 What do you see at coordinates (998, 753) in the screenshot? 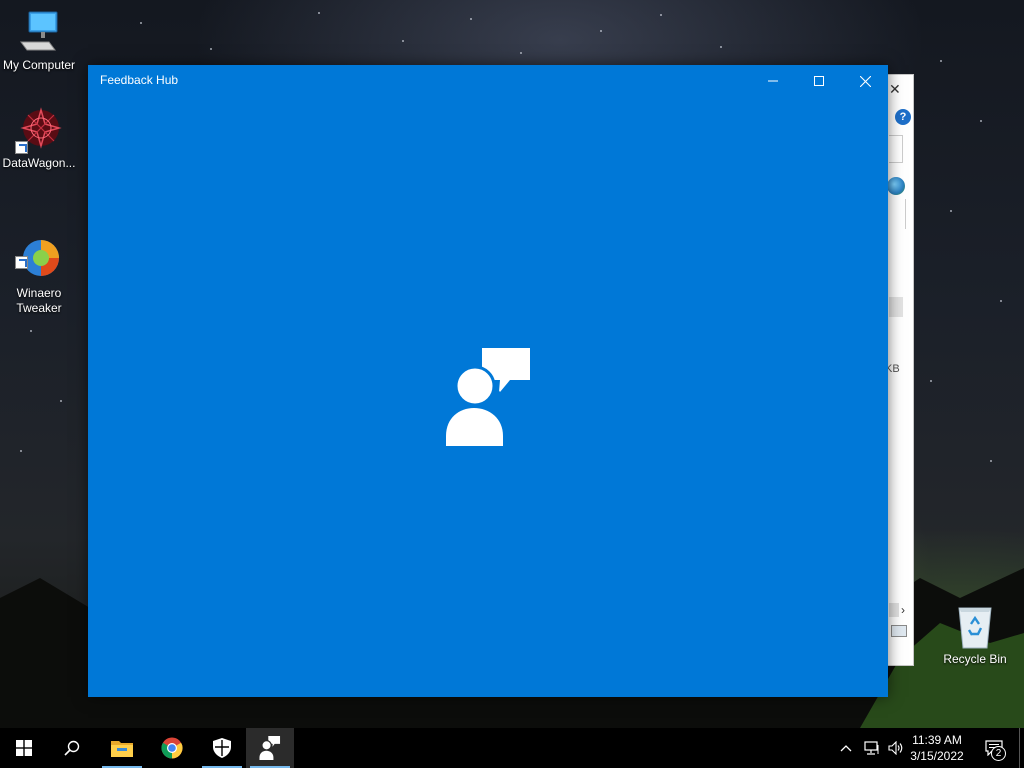
I see `notification-count-badge: 2` at bounding box center [998, 753].